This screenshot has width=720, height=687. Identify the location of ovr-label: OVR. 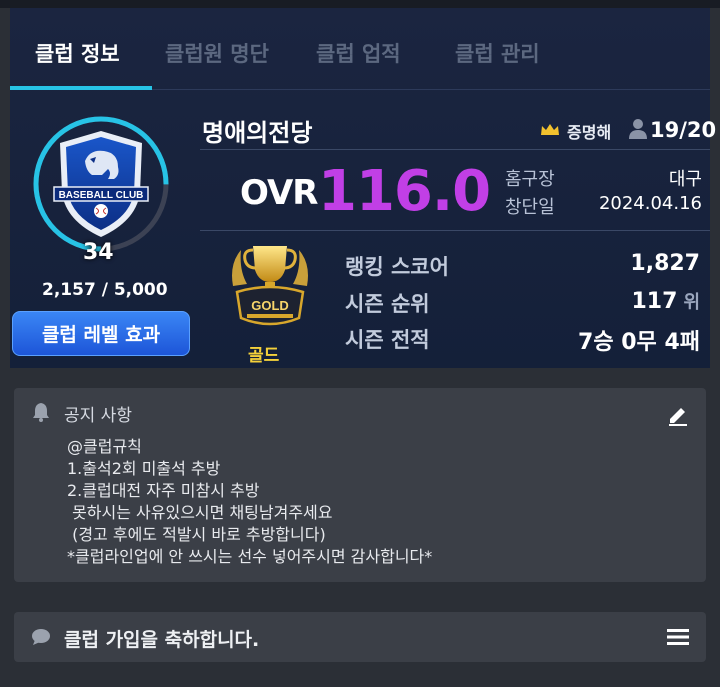
(279, 193).